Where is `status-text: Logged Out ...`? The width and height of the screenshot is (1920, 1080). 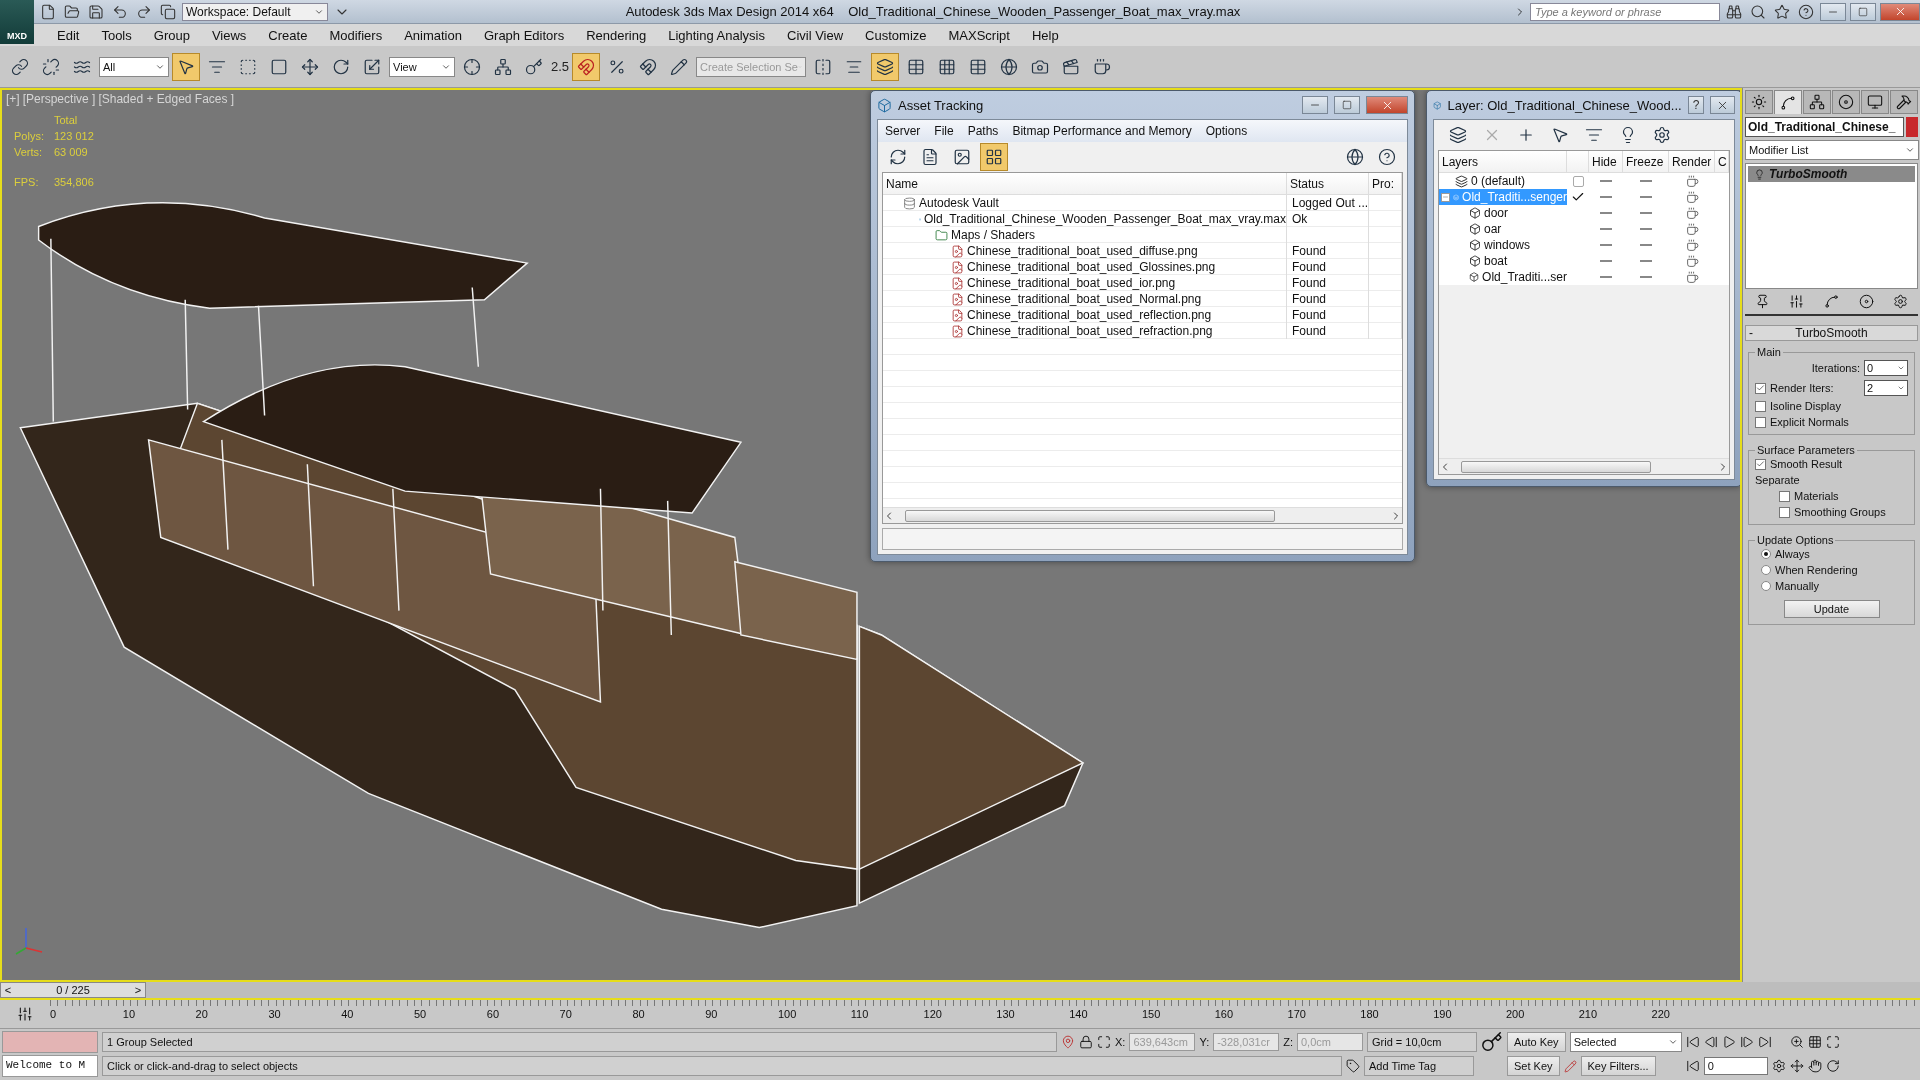 status-text: Logged Out ... is located at coordinates (1330, 203).